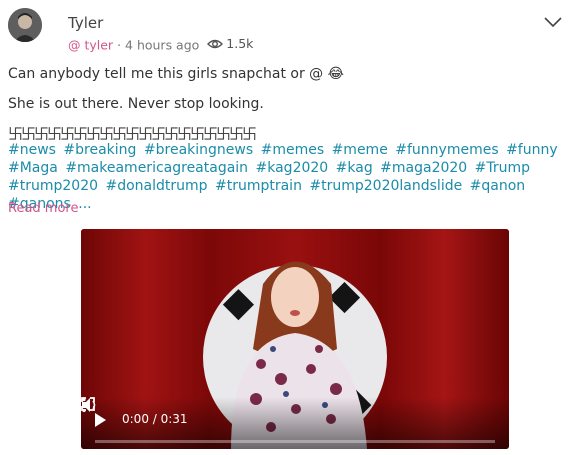  What do you see at coordinates (295, 441) in the screenshot?
I see `video-progress-bar` at bounding box center [295, 441].